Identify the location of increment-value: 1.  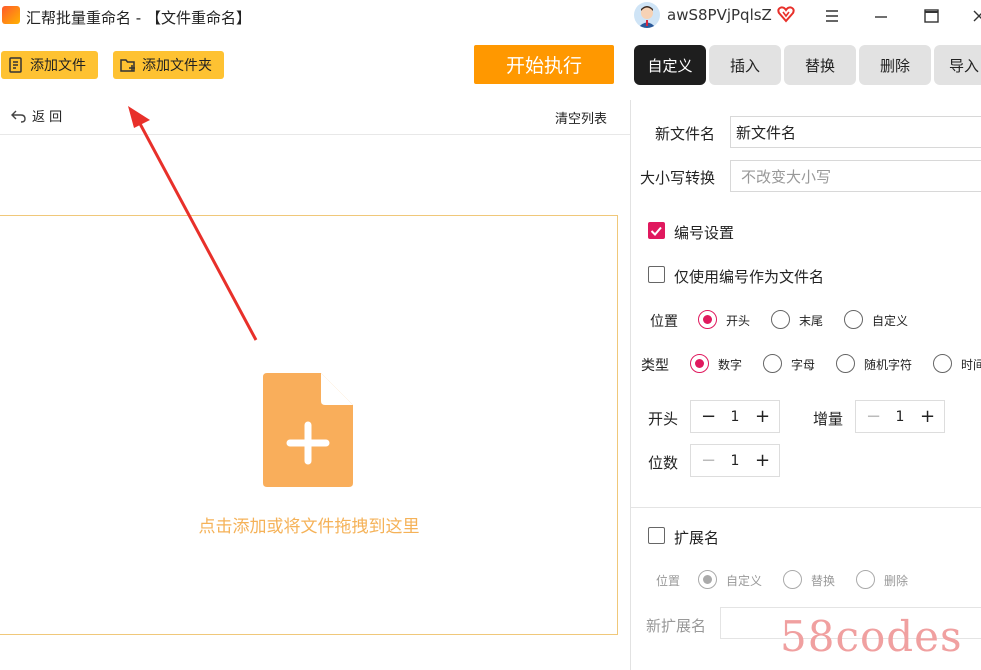
(900, 416).